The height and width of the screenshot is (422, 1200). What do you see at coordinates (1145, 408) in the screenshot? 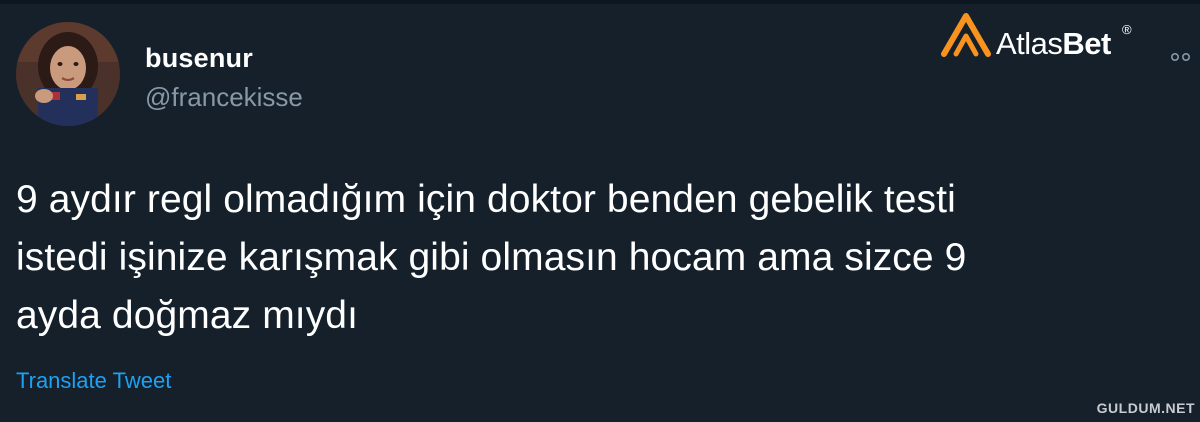
I see `site-watermark: GULDUM.NET` at bounding box center [1145, 408].